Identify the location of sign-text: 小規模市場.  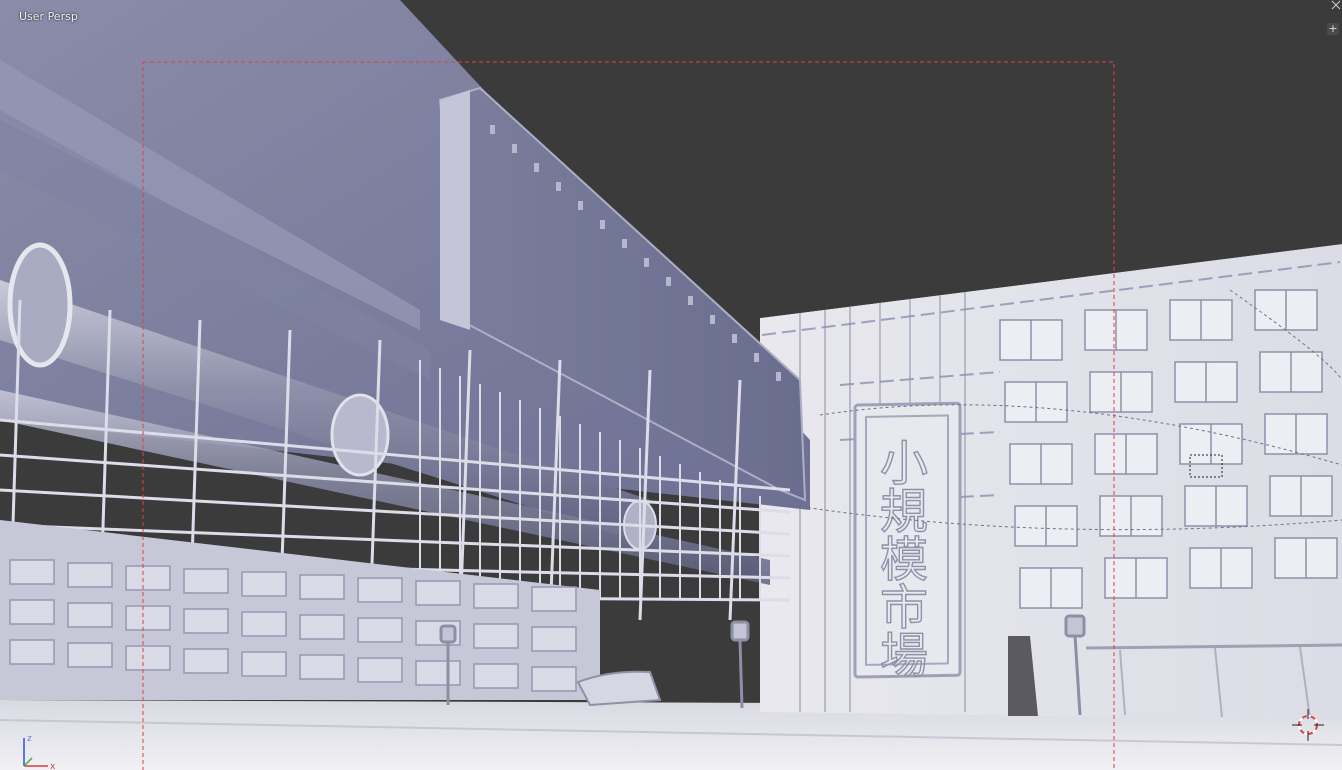
(904, 560).